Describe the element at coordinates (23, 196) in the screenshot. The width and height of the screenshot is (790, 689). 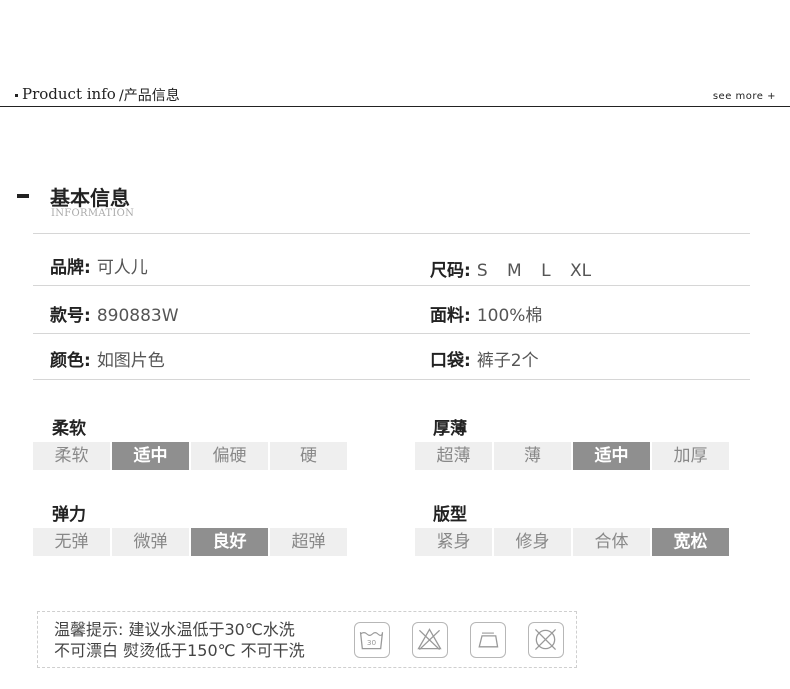
I see `section-marker` at that location.